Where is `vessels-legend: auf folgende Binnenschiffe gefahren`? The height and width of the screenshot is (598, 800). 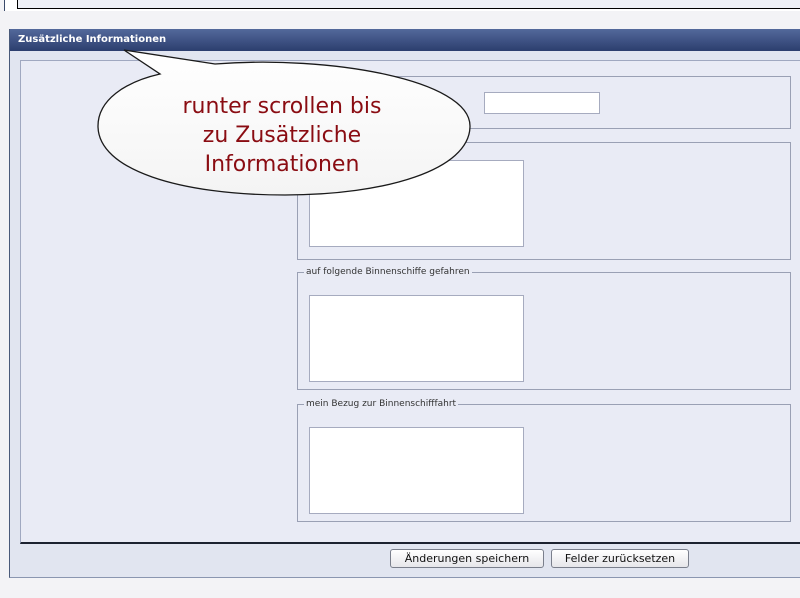
vessels-legend: auf folgende Binnenschiffe gefahren is located at coordinates (388, 272).